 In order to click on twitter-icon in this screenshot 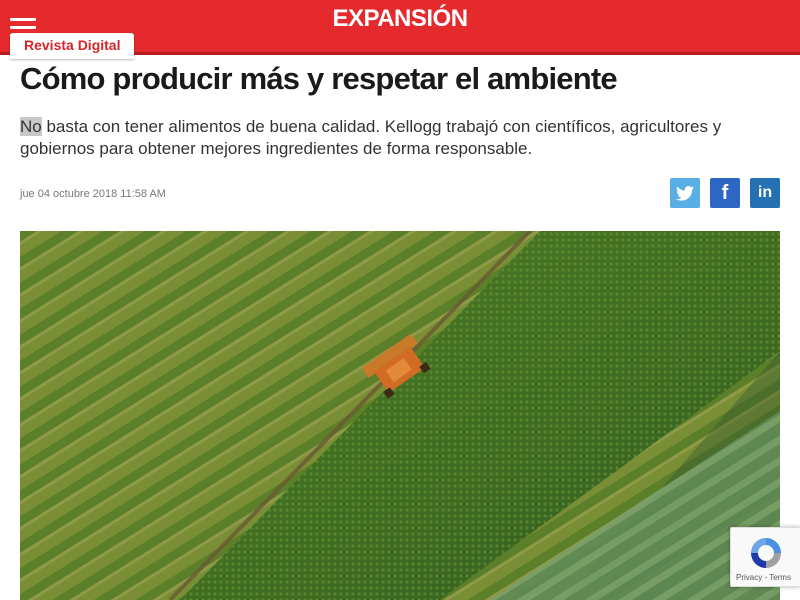, I will do `click(685, 193)`.